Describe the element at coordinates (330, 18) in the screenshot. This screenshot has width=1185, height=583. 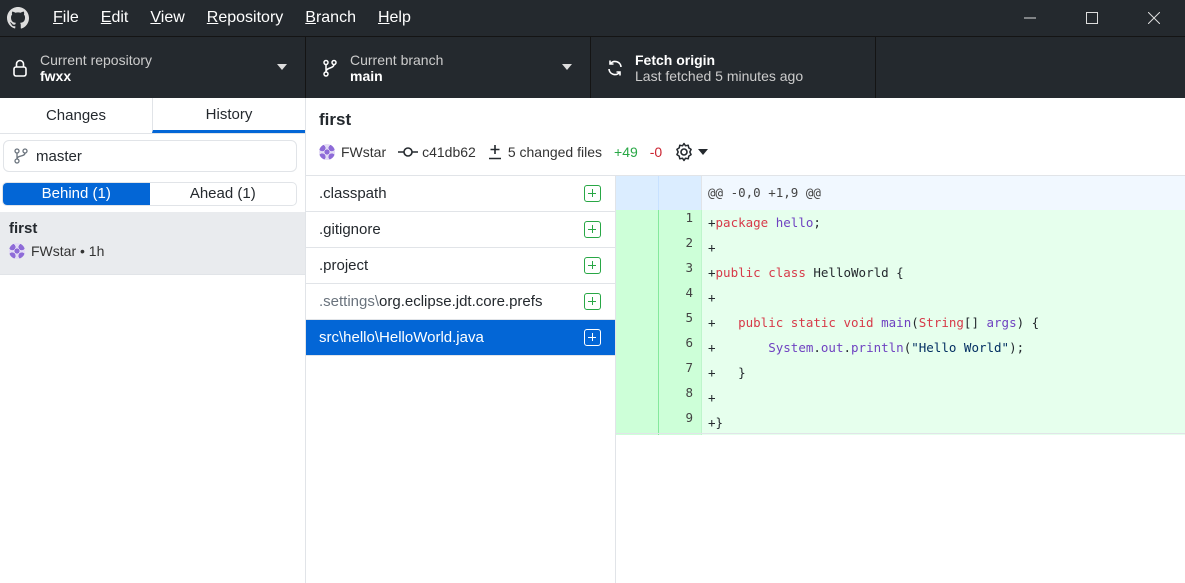
I see `menu-branch: Branch` at that location.